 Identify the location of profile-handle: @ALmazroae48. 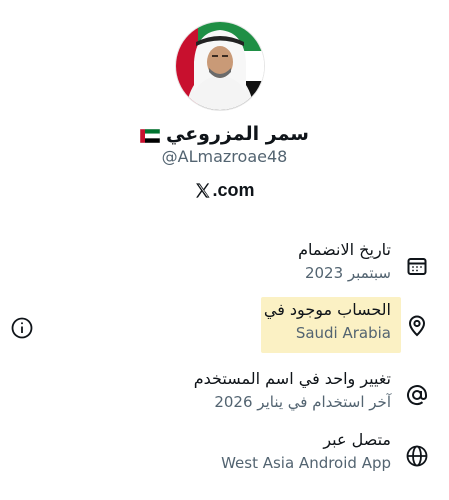
(224, 156).